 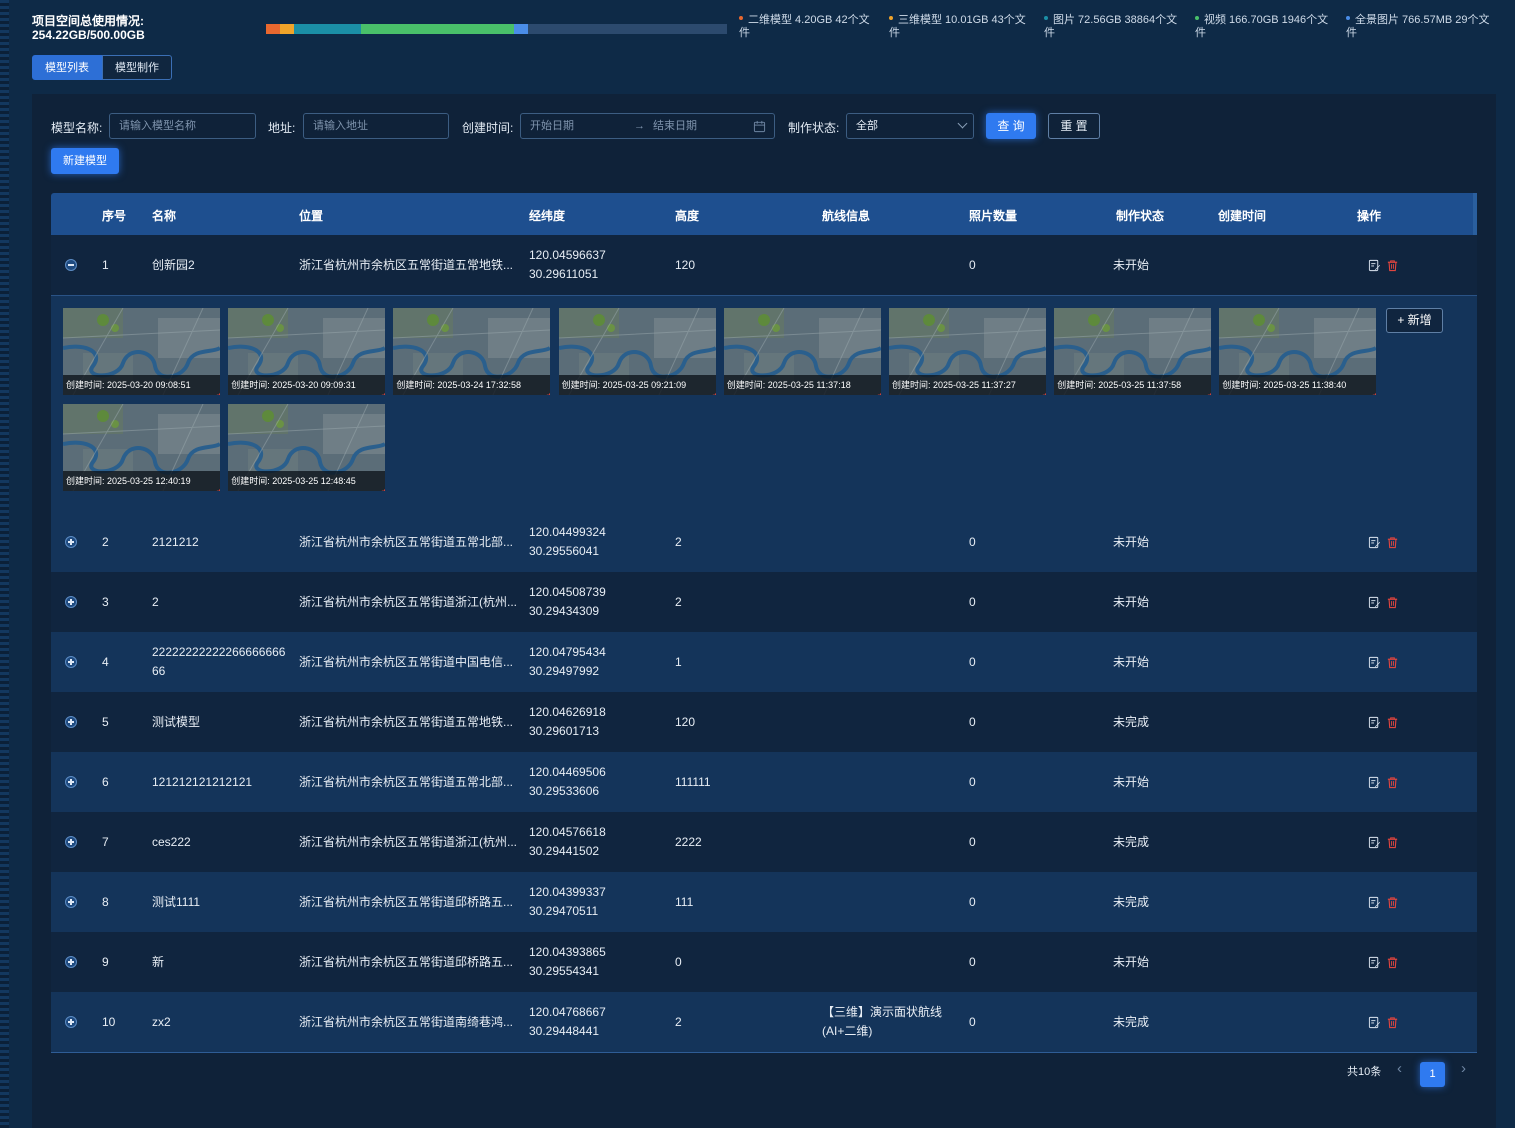 What do you see at coordinates (219, 902) in the screenshot?
I see `row-name: 测试1111` at bounding box center [219, 902].